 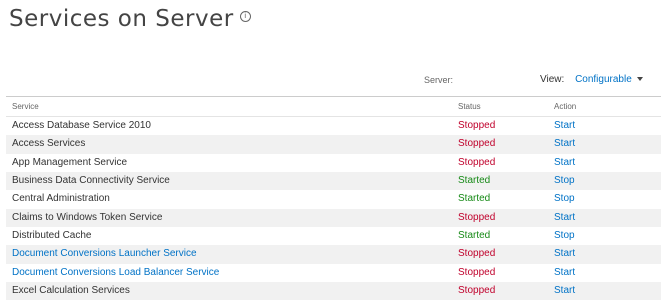 I want to click on table-row: Excel Calculation Services Stopped Start, so click(x=333, y=291).